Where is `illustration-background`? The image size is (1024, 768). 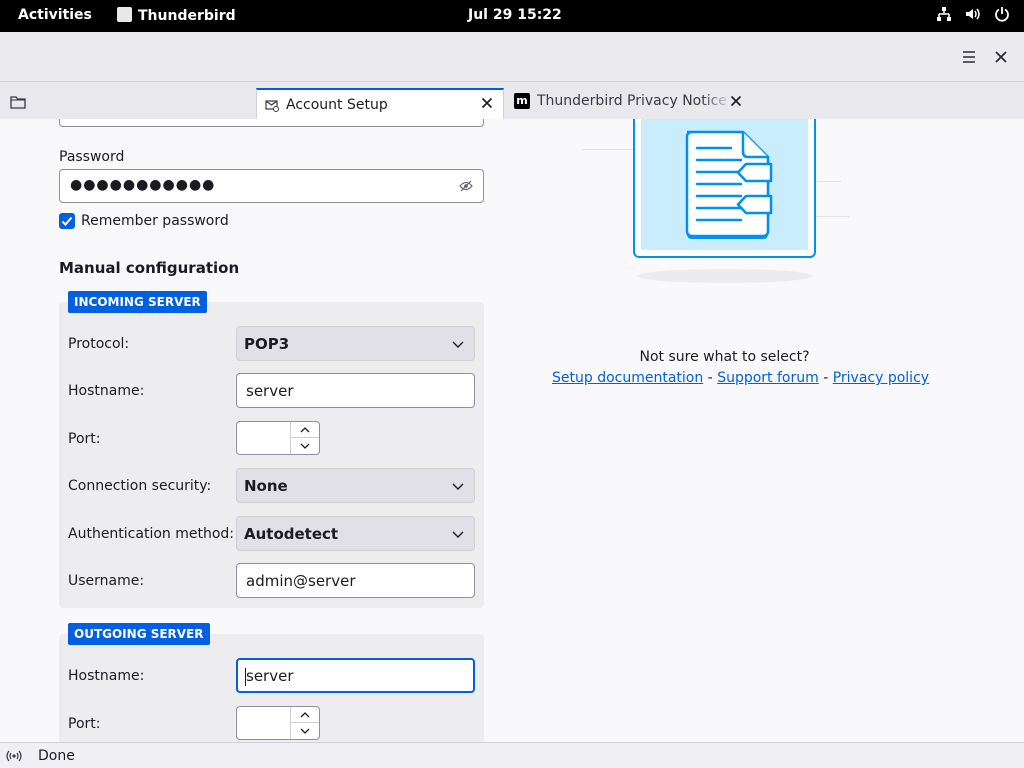
illustration-background is located at coordinates (724, 184).